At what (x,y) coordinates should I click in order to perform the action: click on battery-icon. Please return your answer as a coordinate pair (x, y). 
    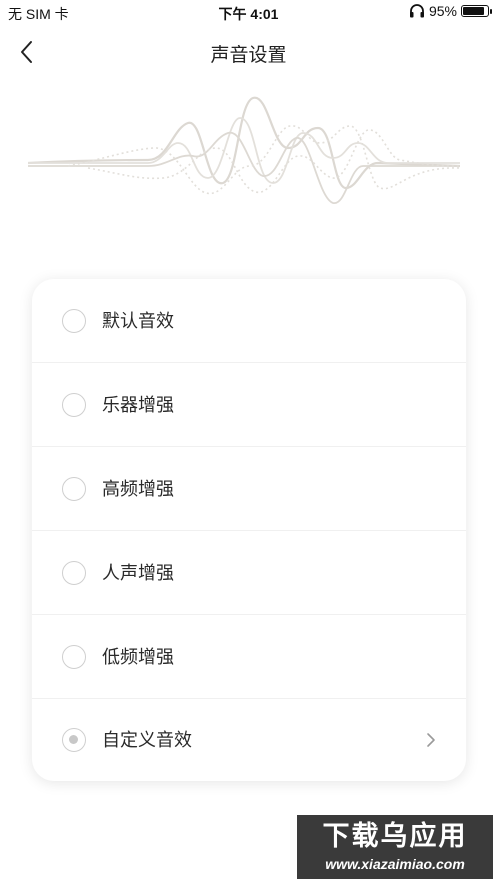
    Looking at the image, I should click on (476, 11).